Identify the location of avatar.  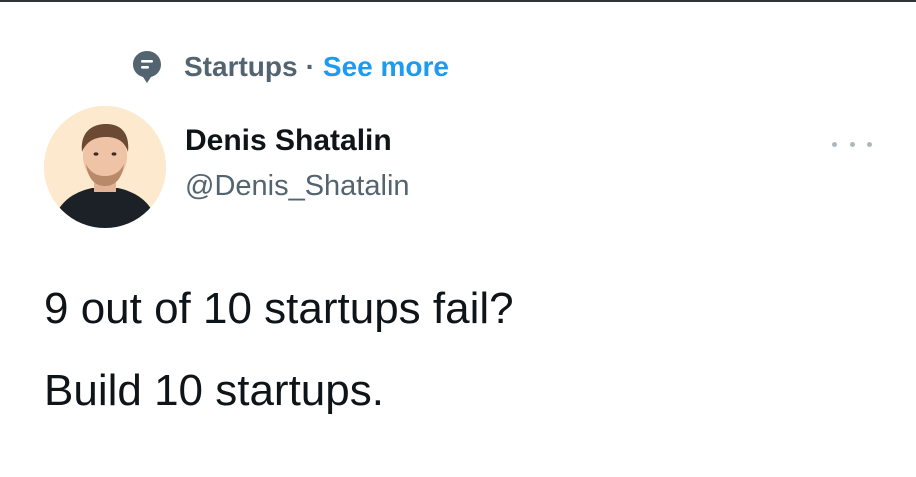
(105, 167).